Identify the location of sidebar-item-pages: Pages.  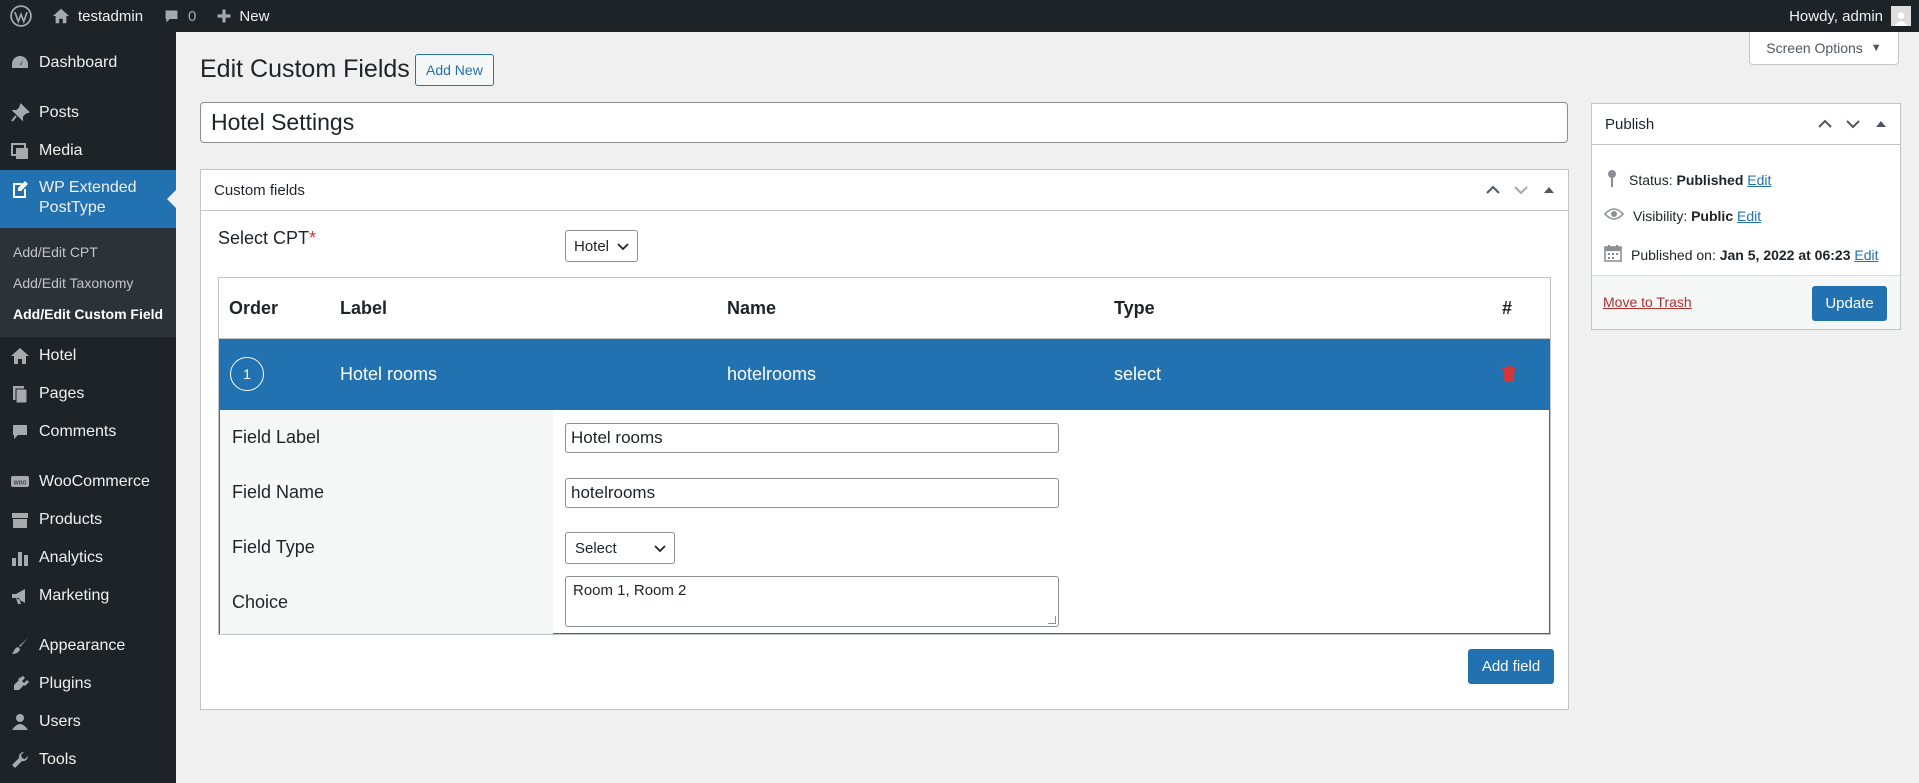
(88, 394).